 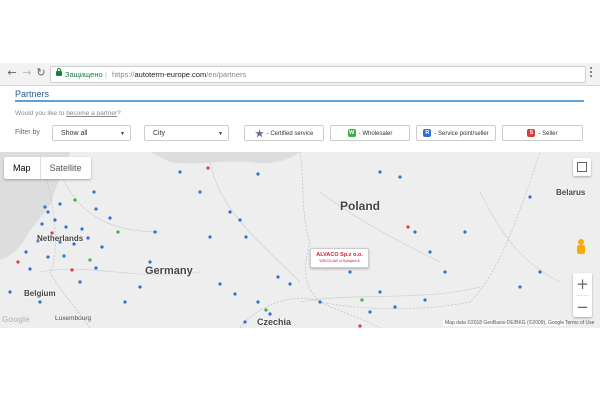 I want to click on legend-wholesaler: W- Wholesaler, so click(x=370, y=133).